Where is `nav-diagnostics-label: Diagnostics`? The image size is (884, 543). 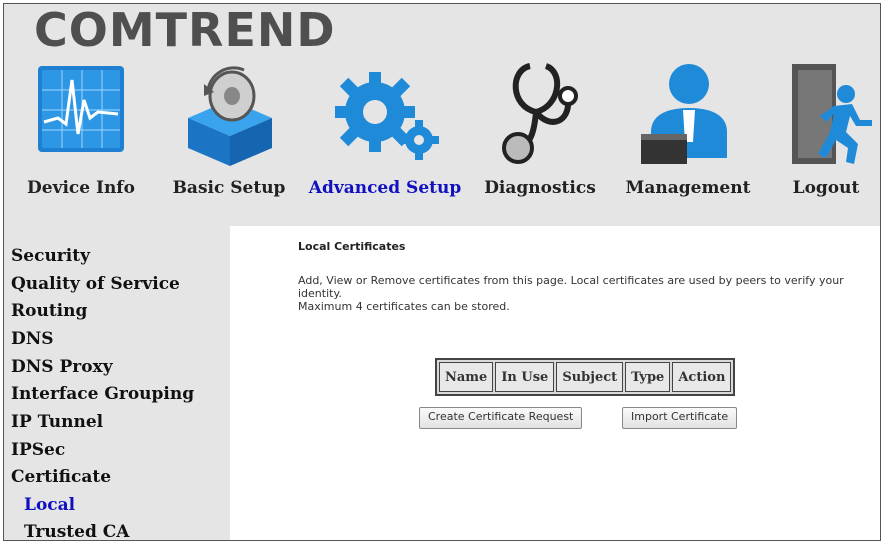 nav-diagnostics-label: Diagnostics is located at coordinates (540, 188).